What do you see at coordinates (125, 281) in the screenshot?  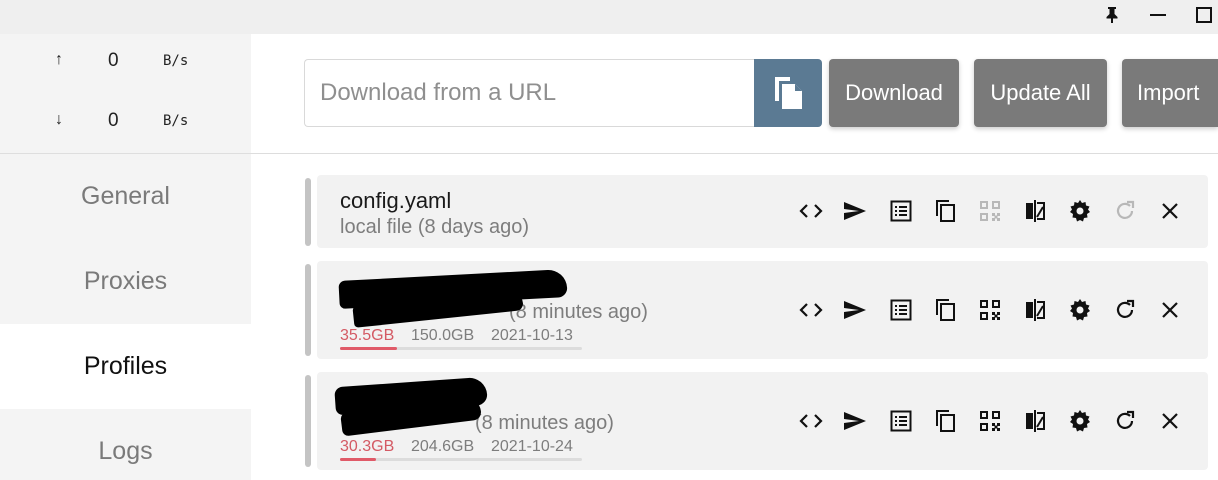 I see `nav-item-proxies: Proxies` at bounding box center [125, 281].